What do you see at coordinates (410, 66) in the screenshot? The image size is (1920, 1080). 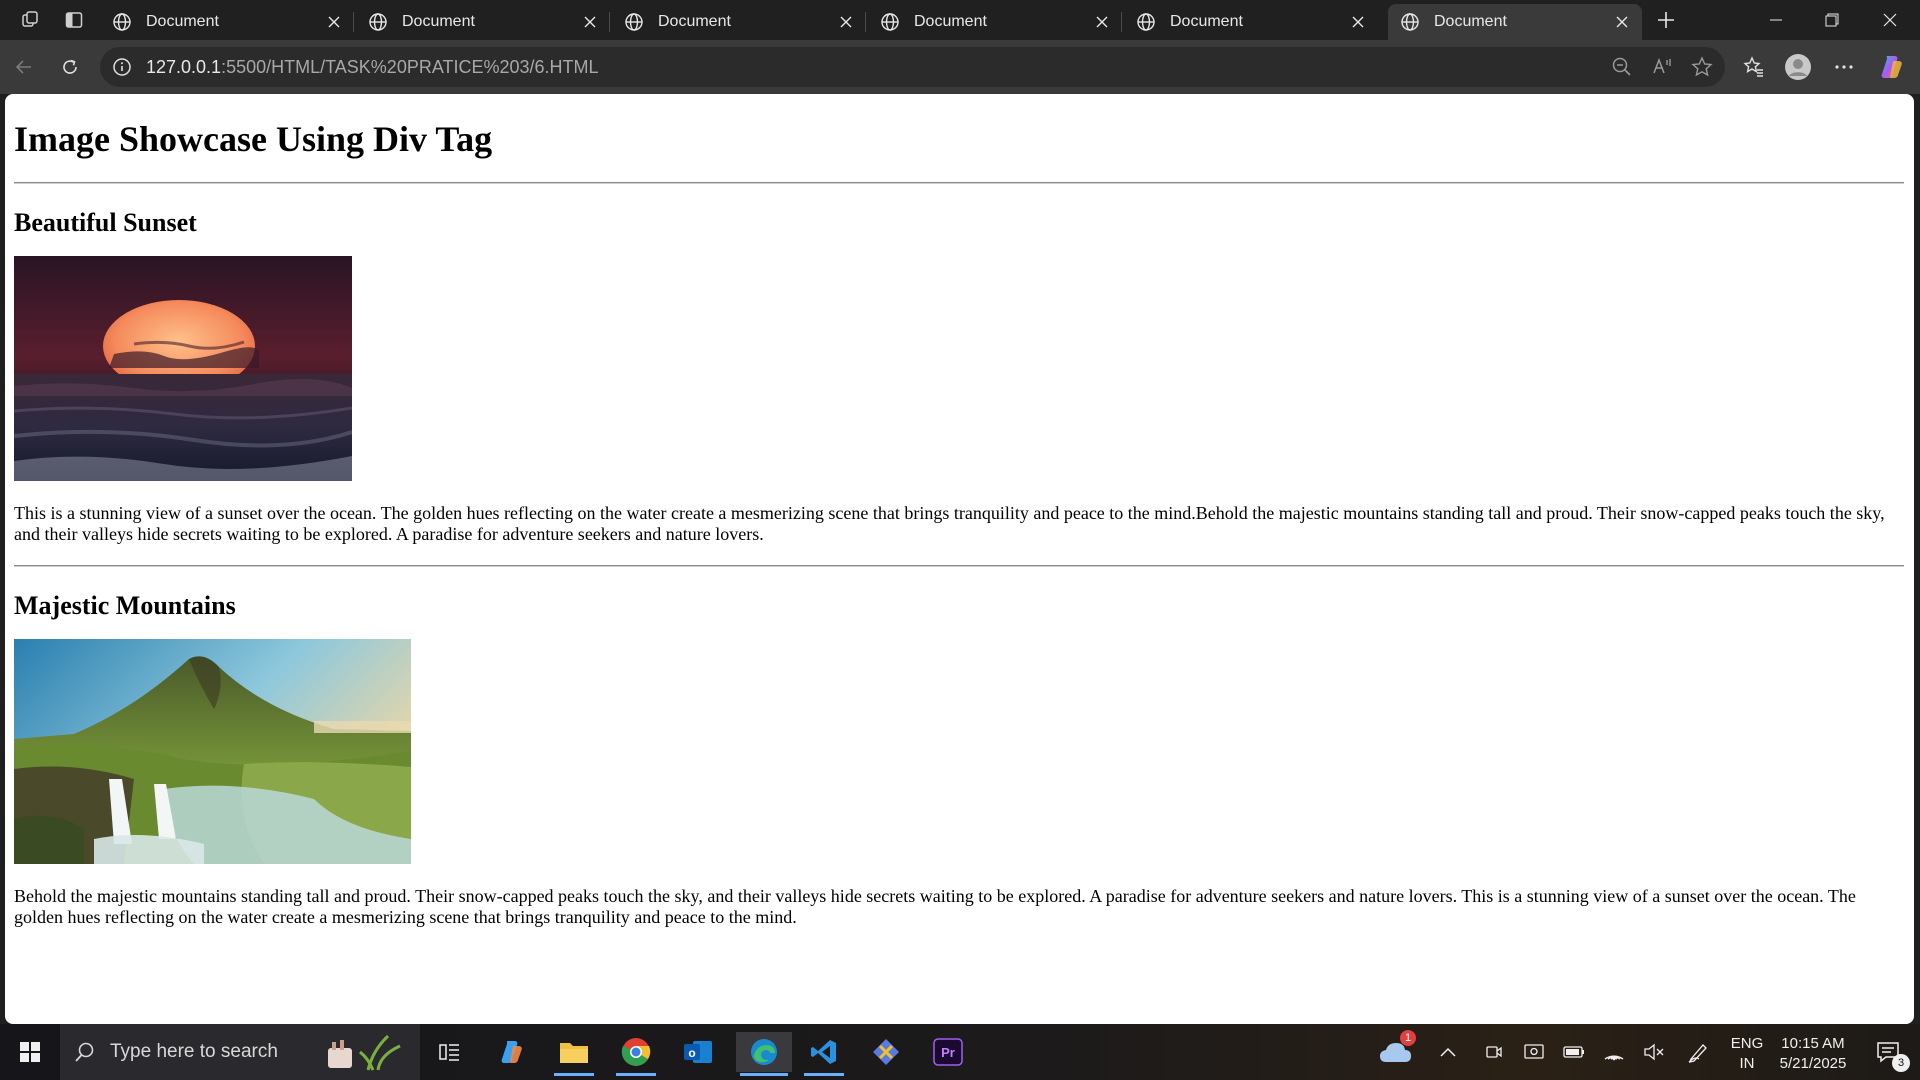 I see `url-path: :5500/HTML/TASK%20PRATICE%203/6.HTML` at bounding box center [410, 66].